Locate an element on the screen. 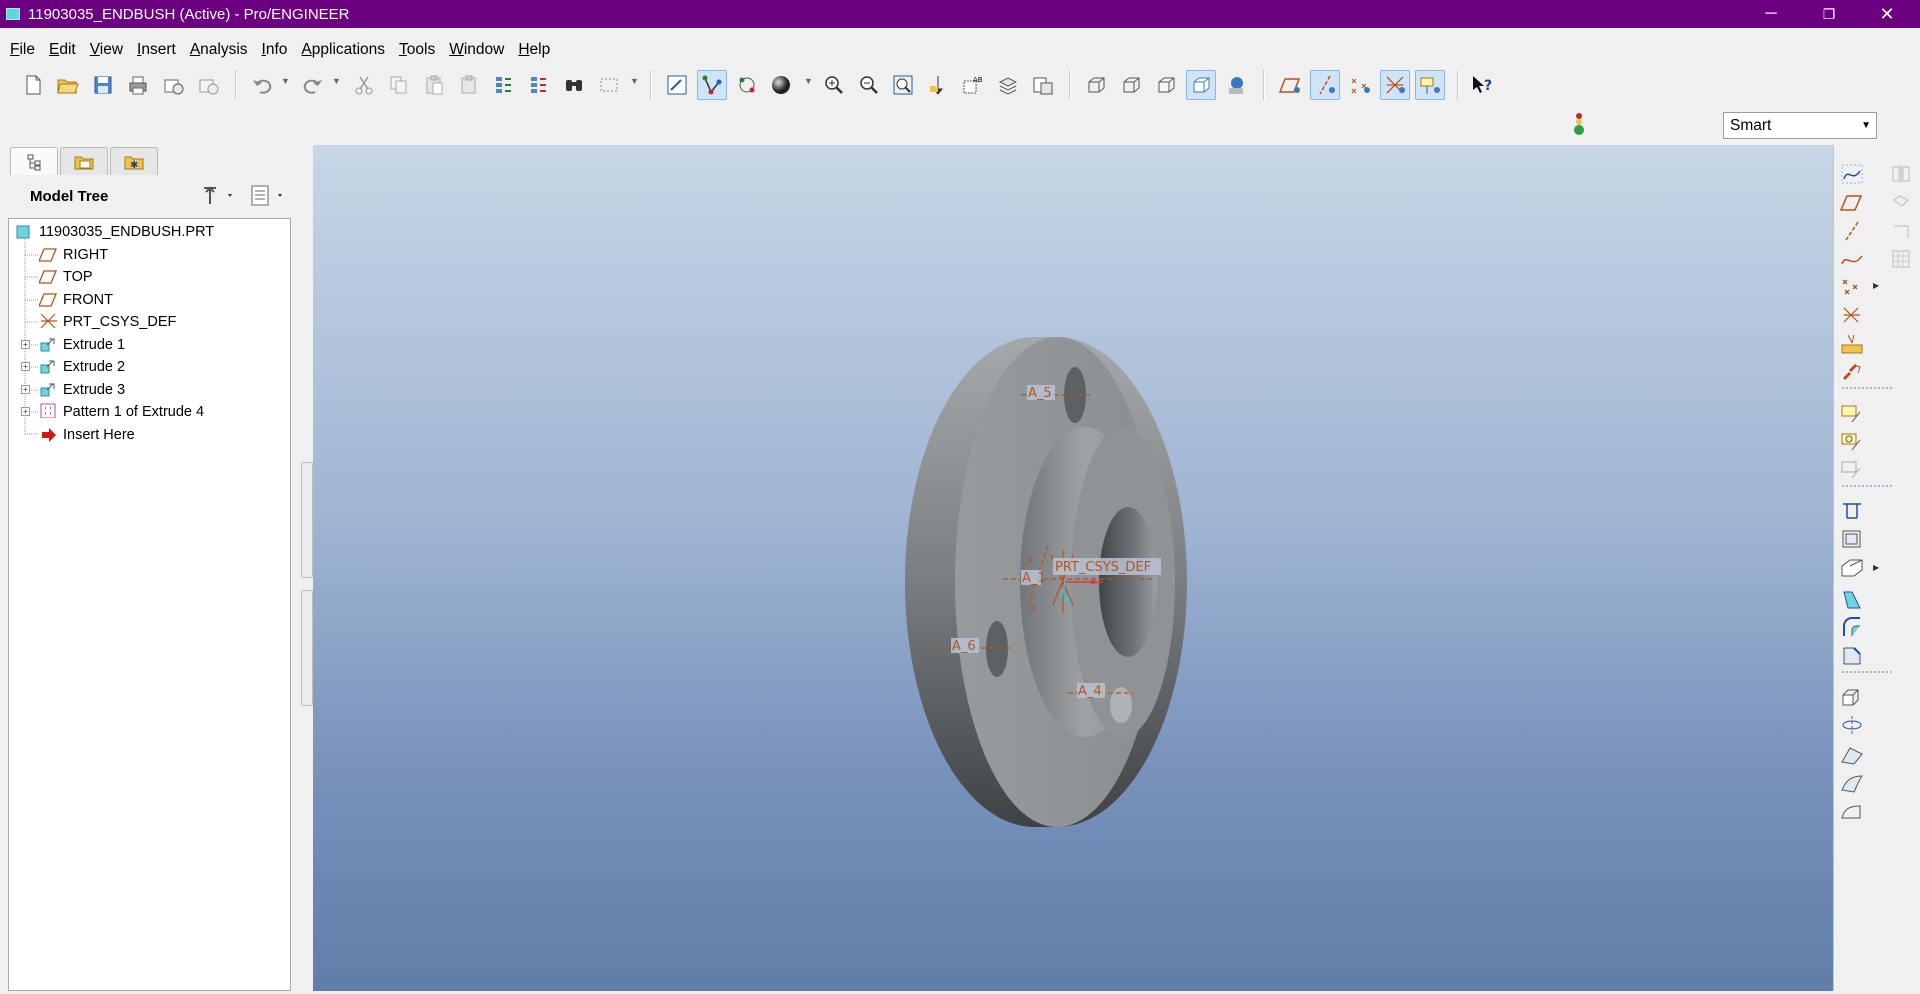 Image resolution: width=1920 pixels, height=994 pixels. menu-tools: Tools is located at coordinates (417, 50).